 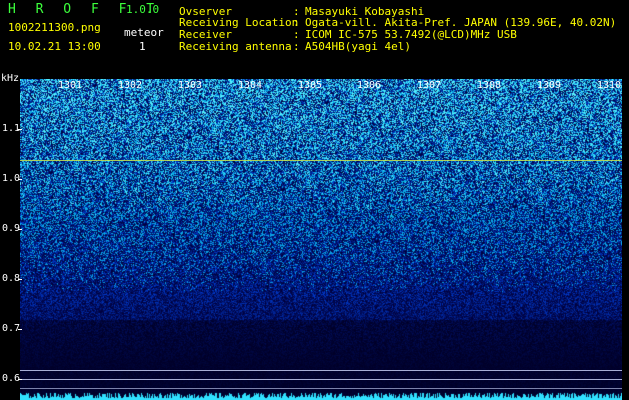 I want to click on minute-tick-label: 1310, so click(x=609, y=85).